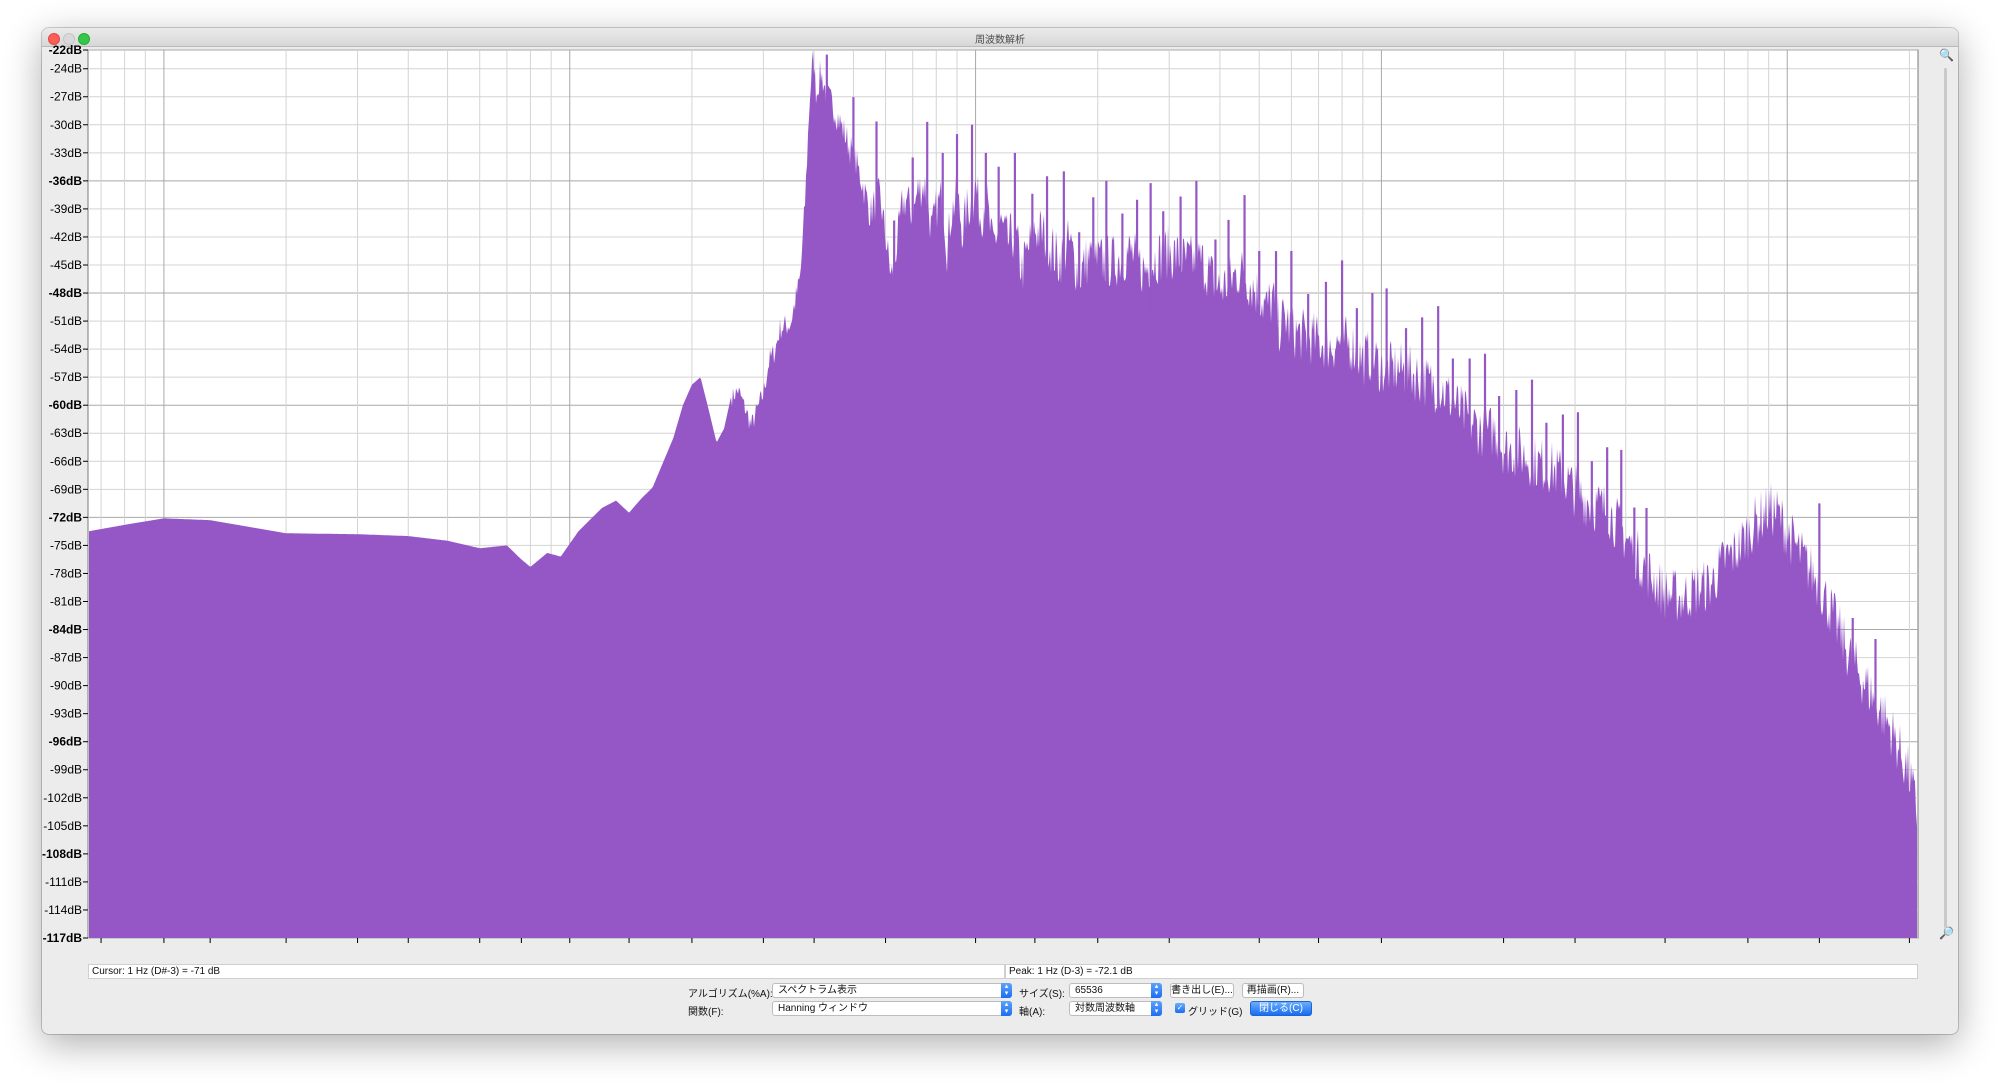  I want to click on x-tick-label: 5000.00Hz, so click(1665, 947).